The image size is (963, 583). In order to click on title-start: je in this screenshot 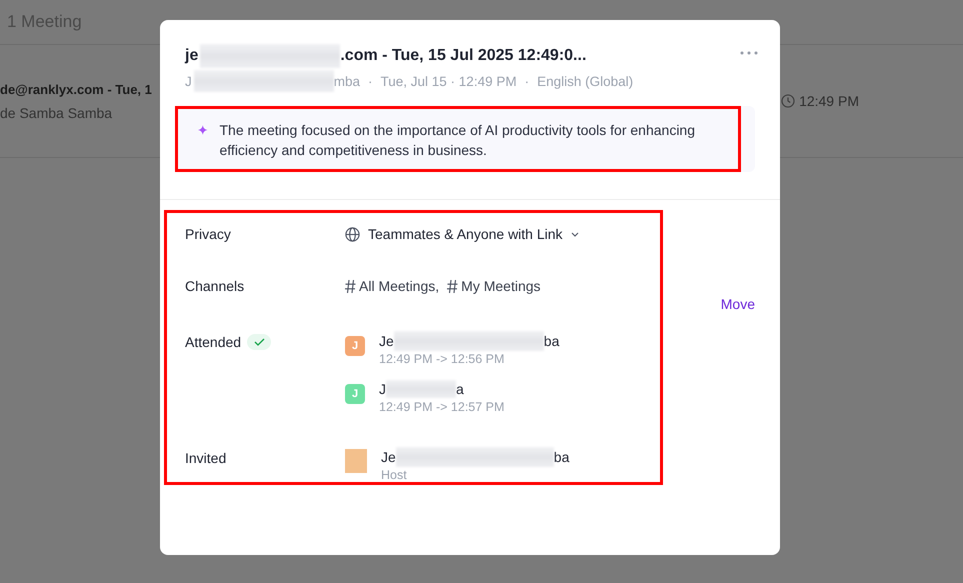, I will do `click(191, 56)`.